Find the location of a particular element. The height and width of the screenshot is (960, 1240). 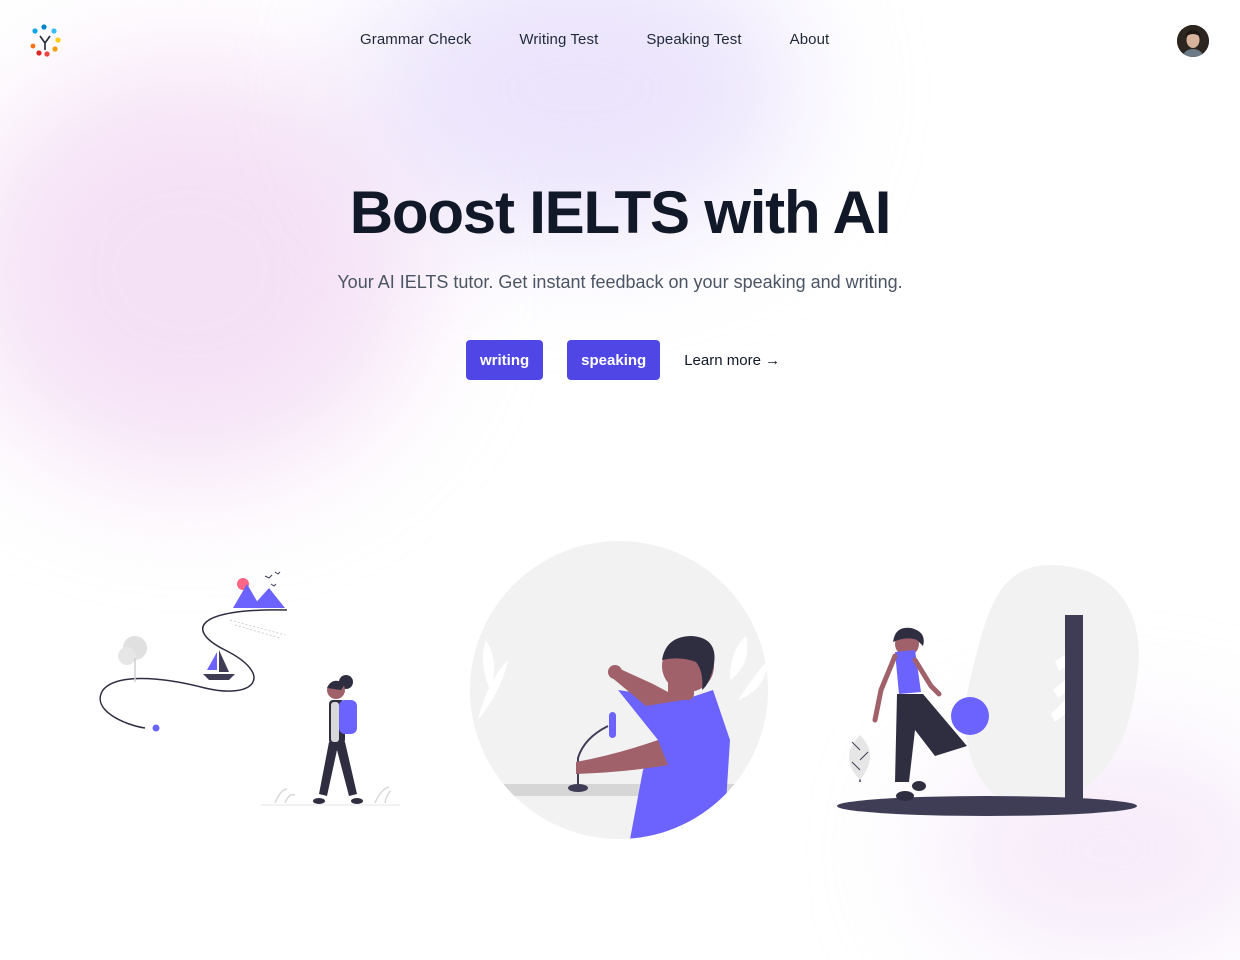

avatar-image is located at coordinates (1193, 41).